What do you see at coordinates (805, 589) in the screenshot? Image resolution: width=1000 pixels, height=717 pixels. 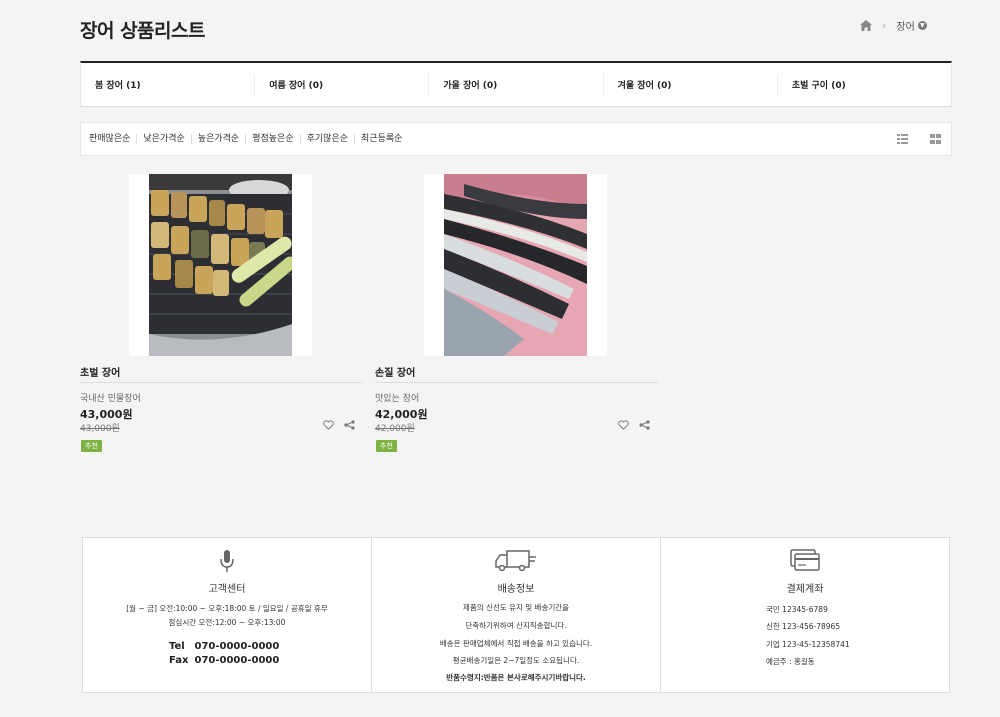 I see `payment-title: 결제계좌` at bounding box center [805, 589].